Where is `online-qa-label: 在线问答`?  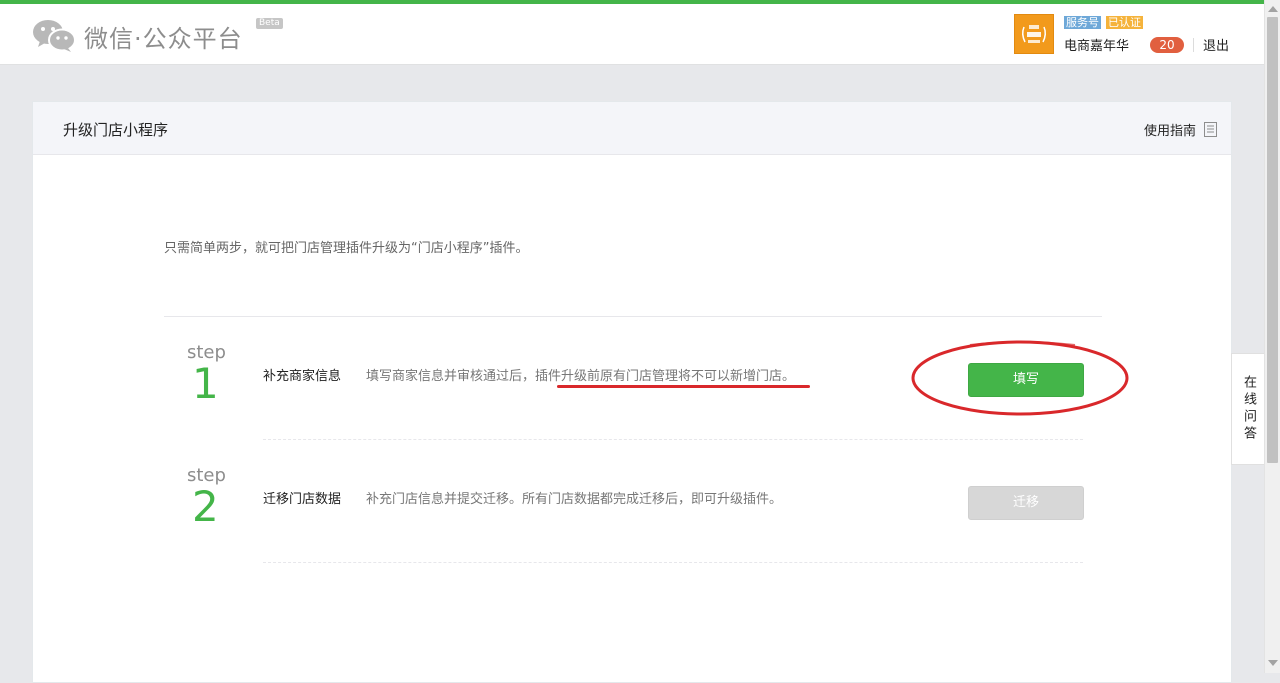 online-qa-label: 在线问答 is located at coordinates (1248, 409).